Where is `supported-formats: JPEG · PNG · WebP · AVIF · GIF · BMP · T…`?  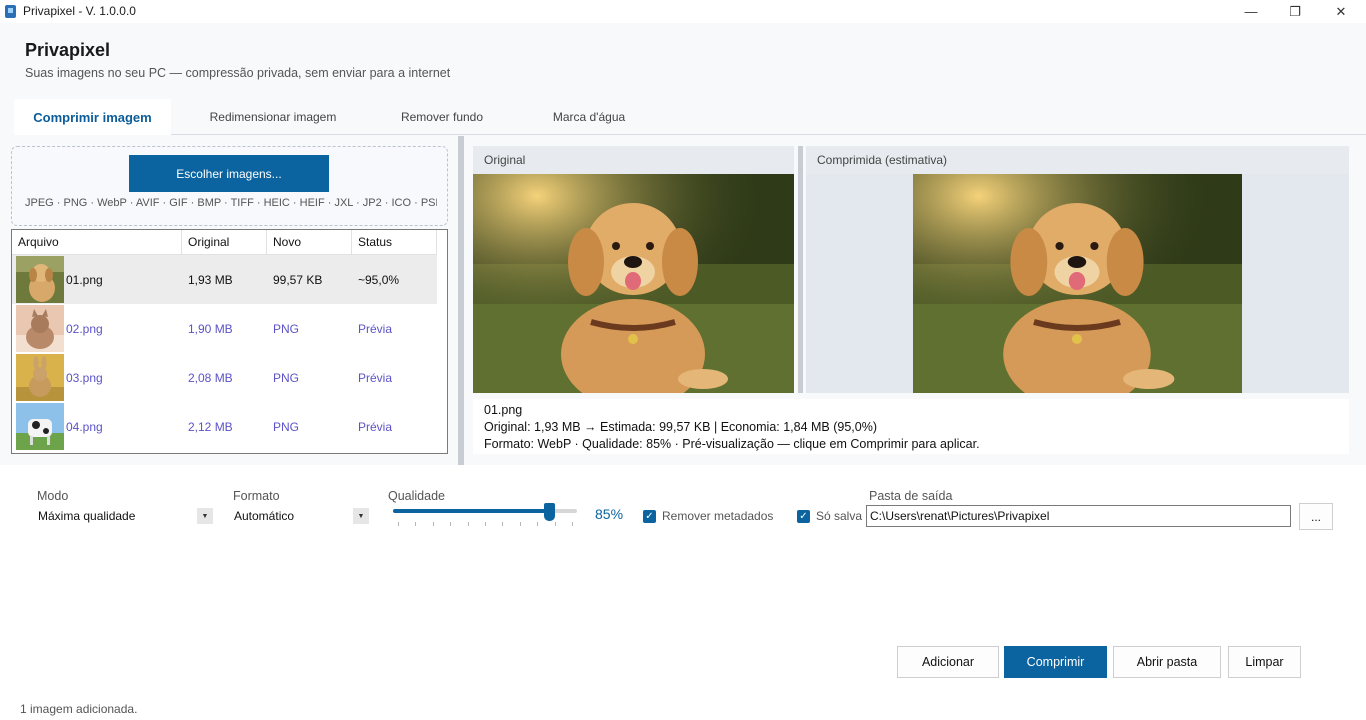
supported-formats: JPEG · PNG · WebP · AVIF · GIF · BMP · T… is located at coordinates (231, 203).